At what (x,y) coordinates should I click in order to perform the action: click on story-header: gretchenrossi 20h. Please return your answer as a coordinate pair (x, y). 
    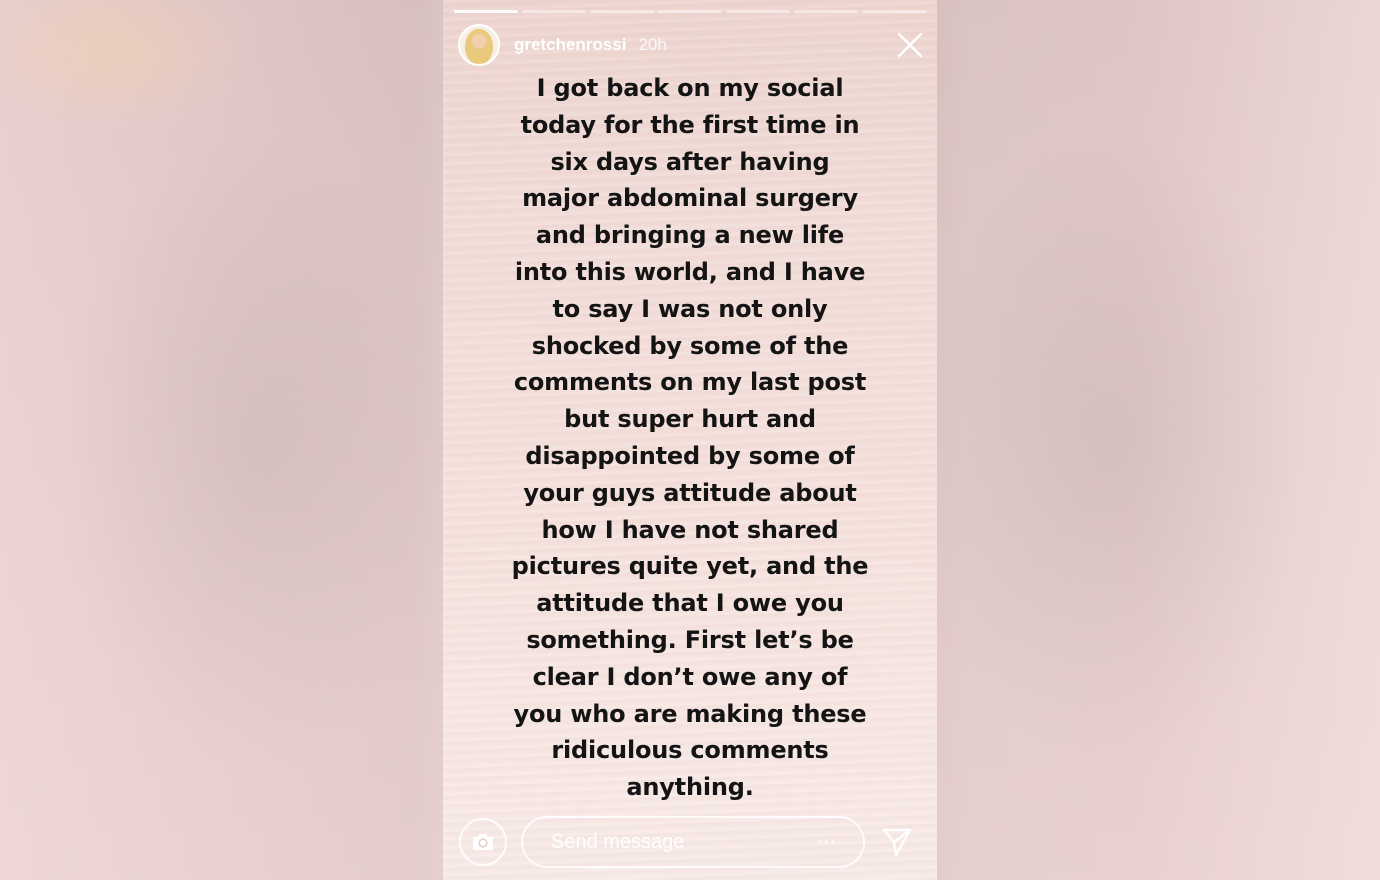
    Looking at the image, I should click on (562, 45).